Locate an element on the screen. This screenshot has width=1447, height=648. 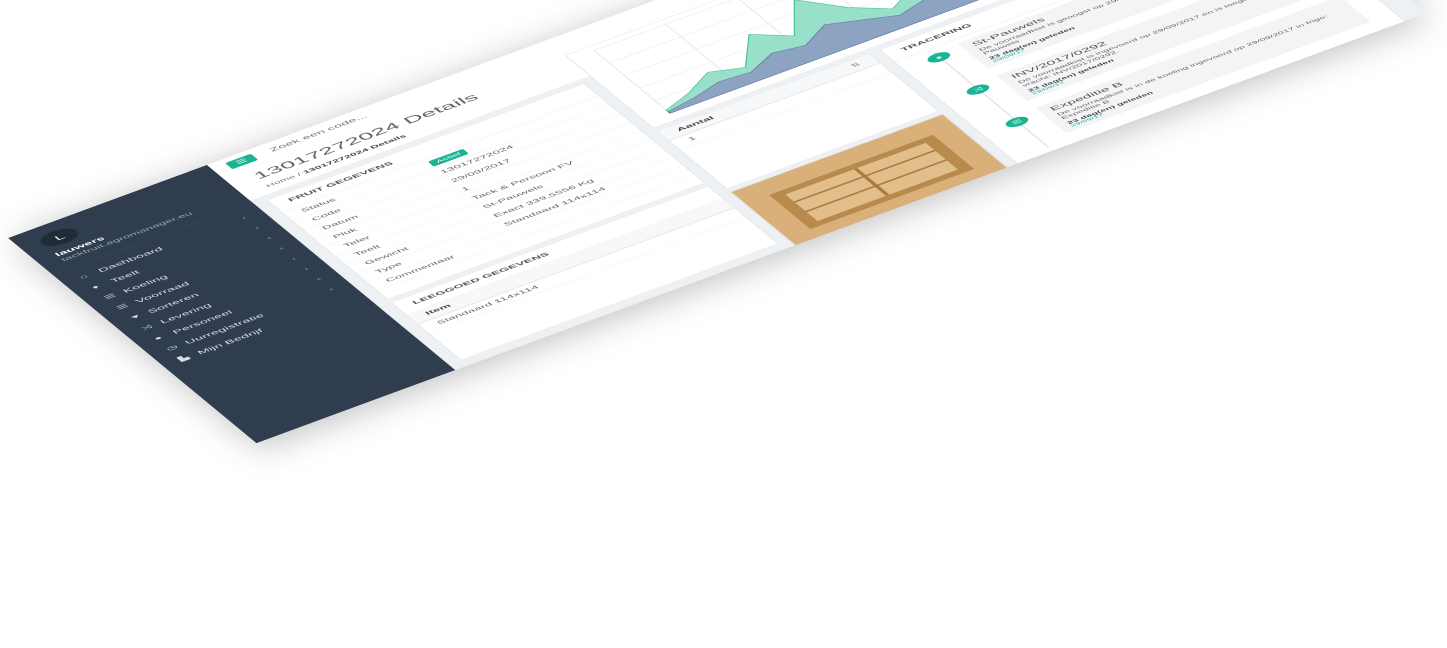
leaf-icon: ♠ is located at coordinates (939, 57).